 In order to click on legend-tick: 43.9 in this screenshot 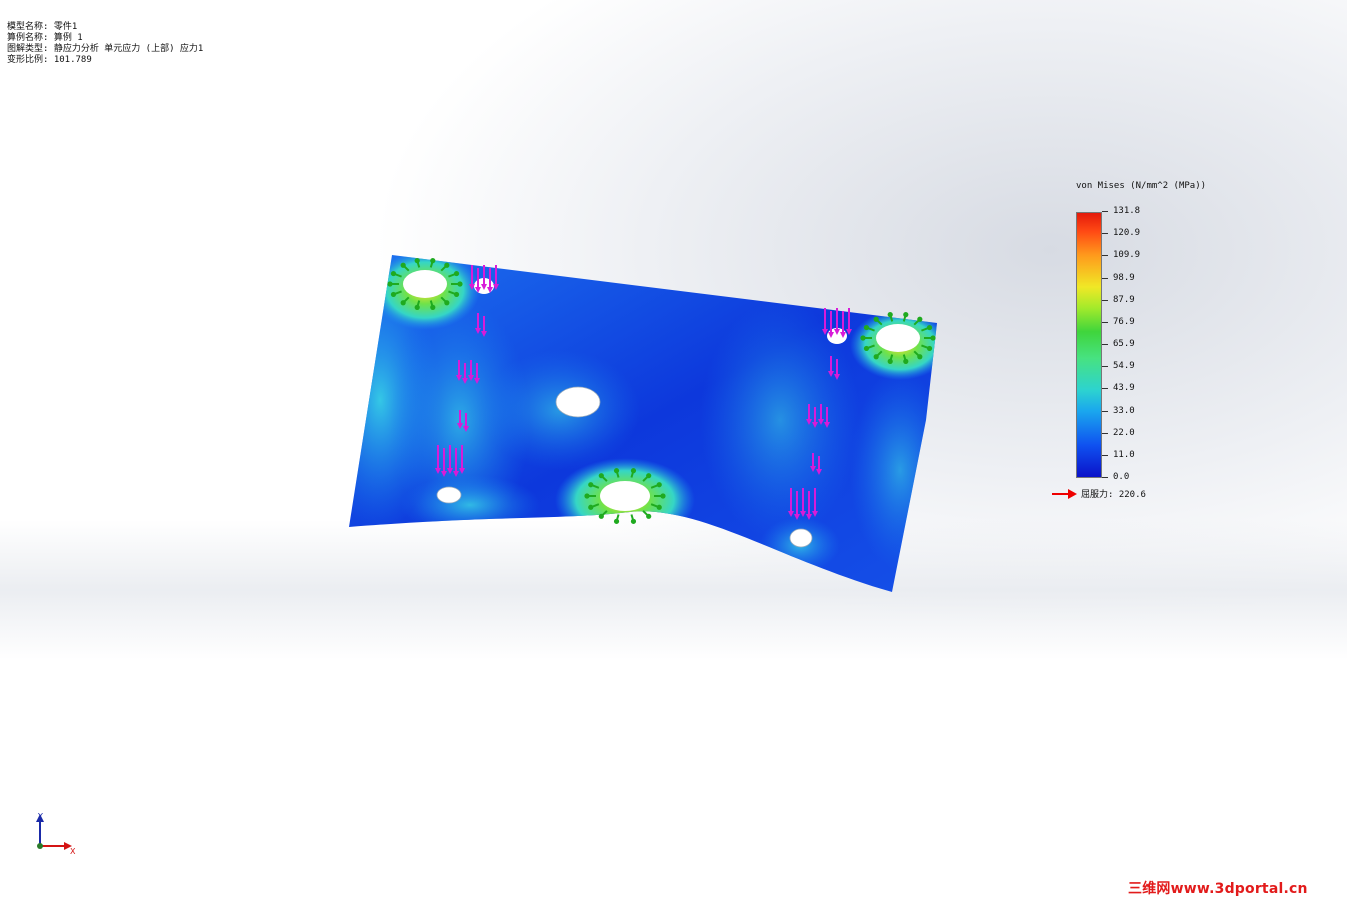, I will do `click(1118, 388)`.